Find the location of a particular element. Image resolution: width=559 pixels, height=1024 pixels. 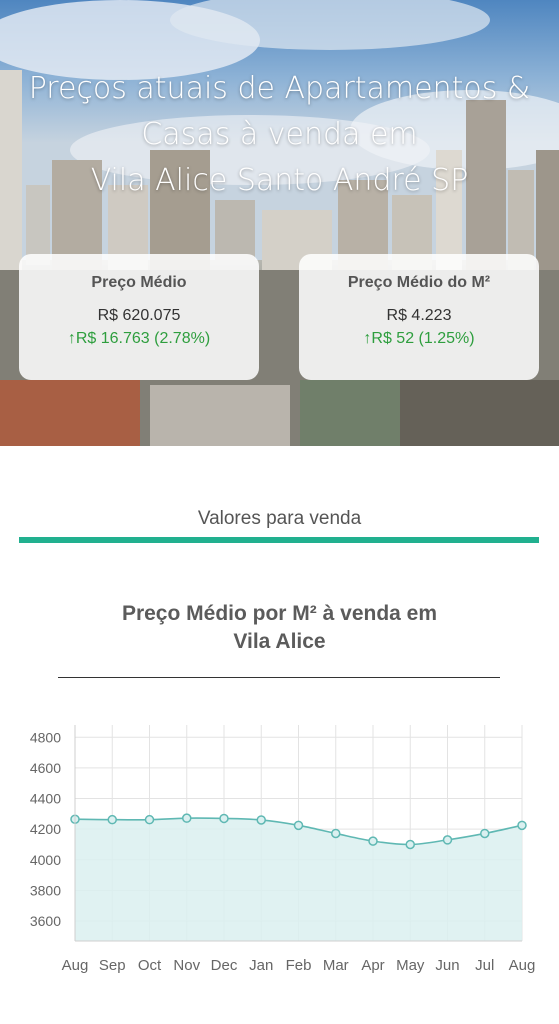

chart-title-line: Preço Médio por M² à venda em is located at coordinates (279, 613).